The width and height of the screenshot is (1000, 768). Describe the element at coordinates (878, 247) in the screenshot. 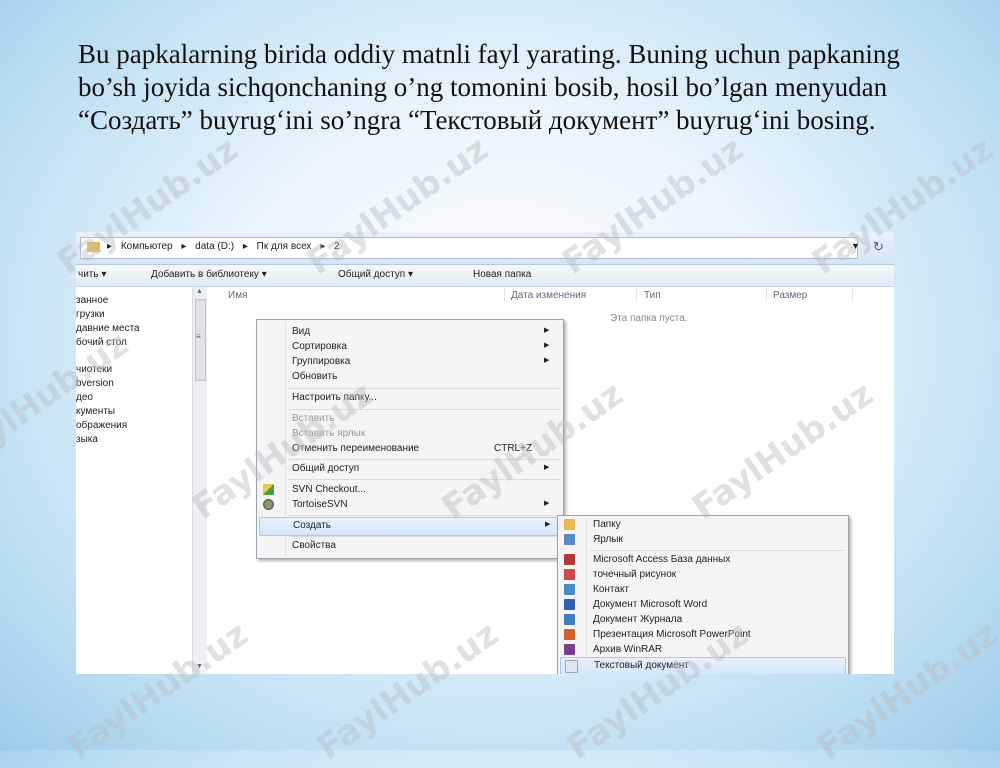

I see `refresh-icon: ↻` at that location.